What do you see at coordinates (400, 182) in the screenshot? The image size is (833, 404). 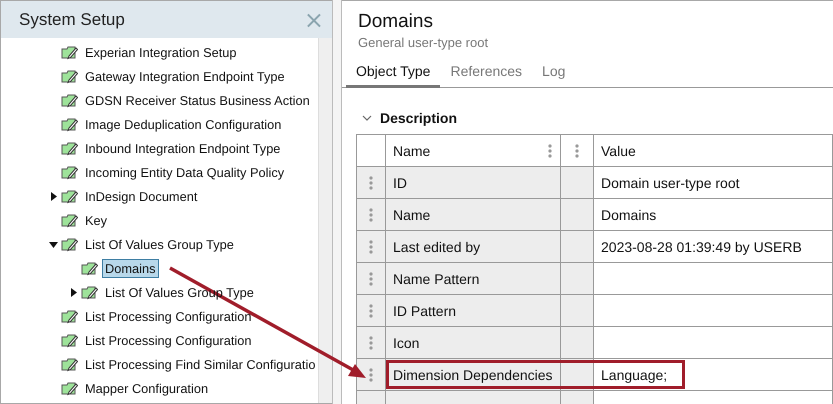 I see `row-name: ID` at bounding box center [400, 182].